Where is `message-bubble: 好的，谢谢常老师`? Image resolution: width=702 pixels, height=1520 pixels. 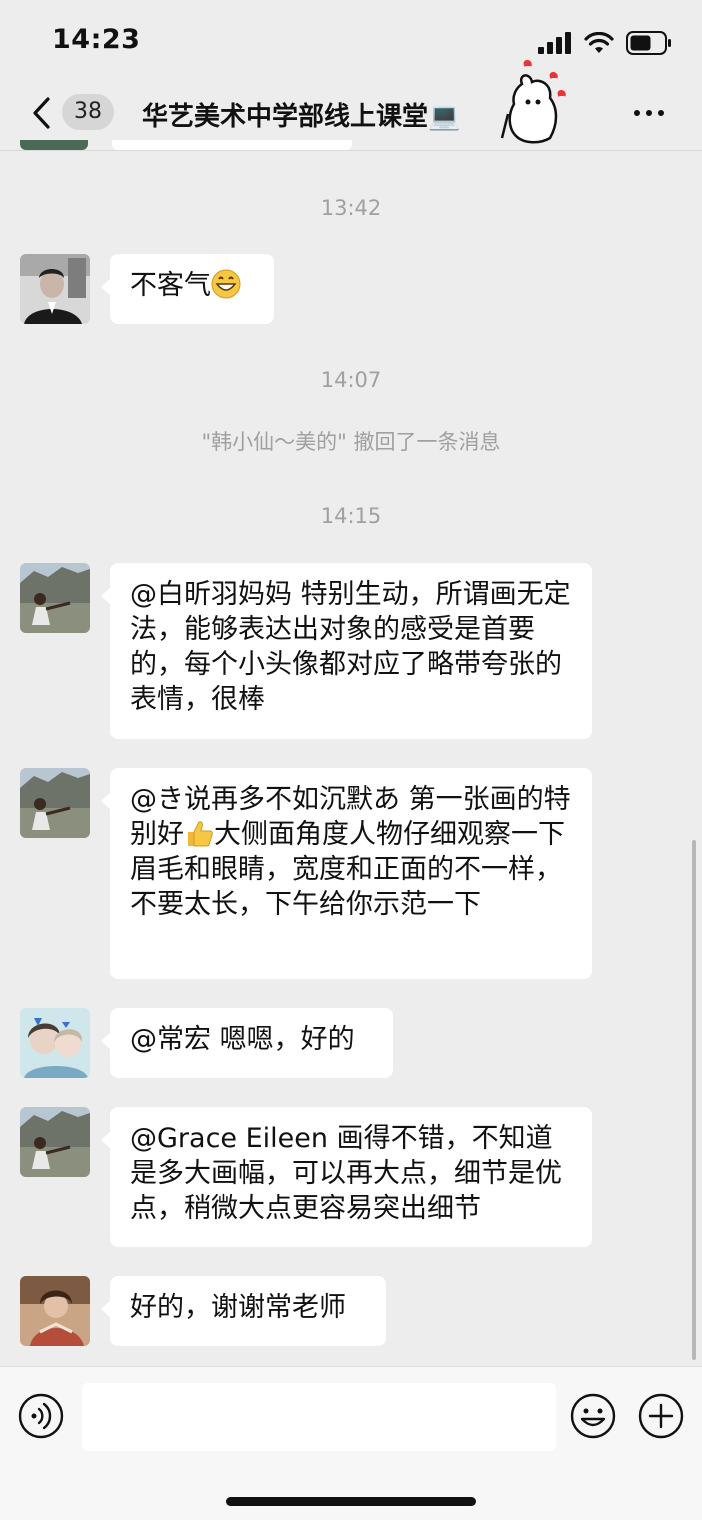
message-bubble: 好的，谢谢常老师 is located at coordinates (243, 1311).